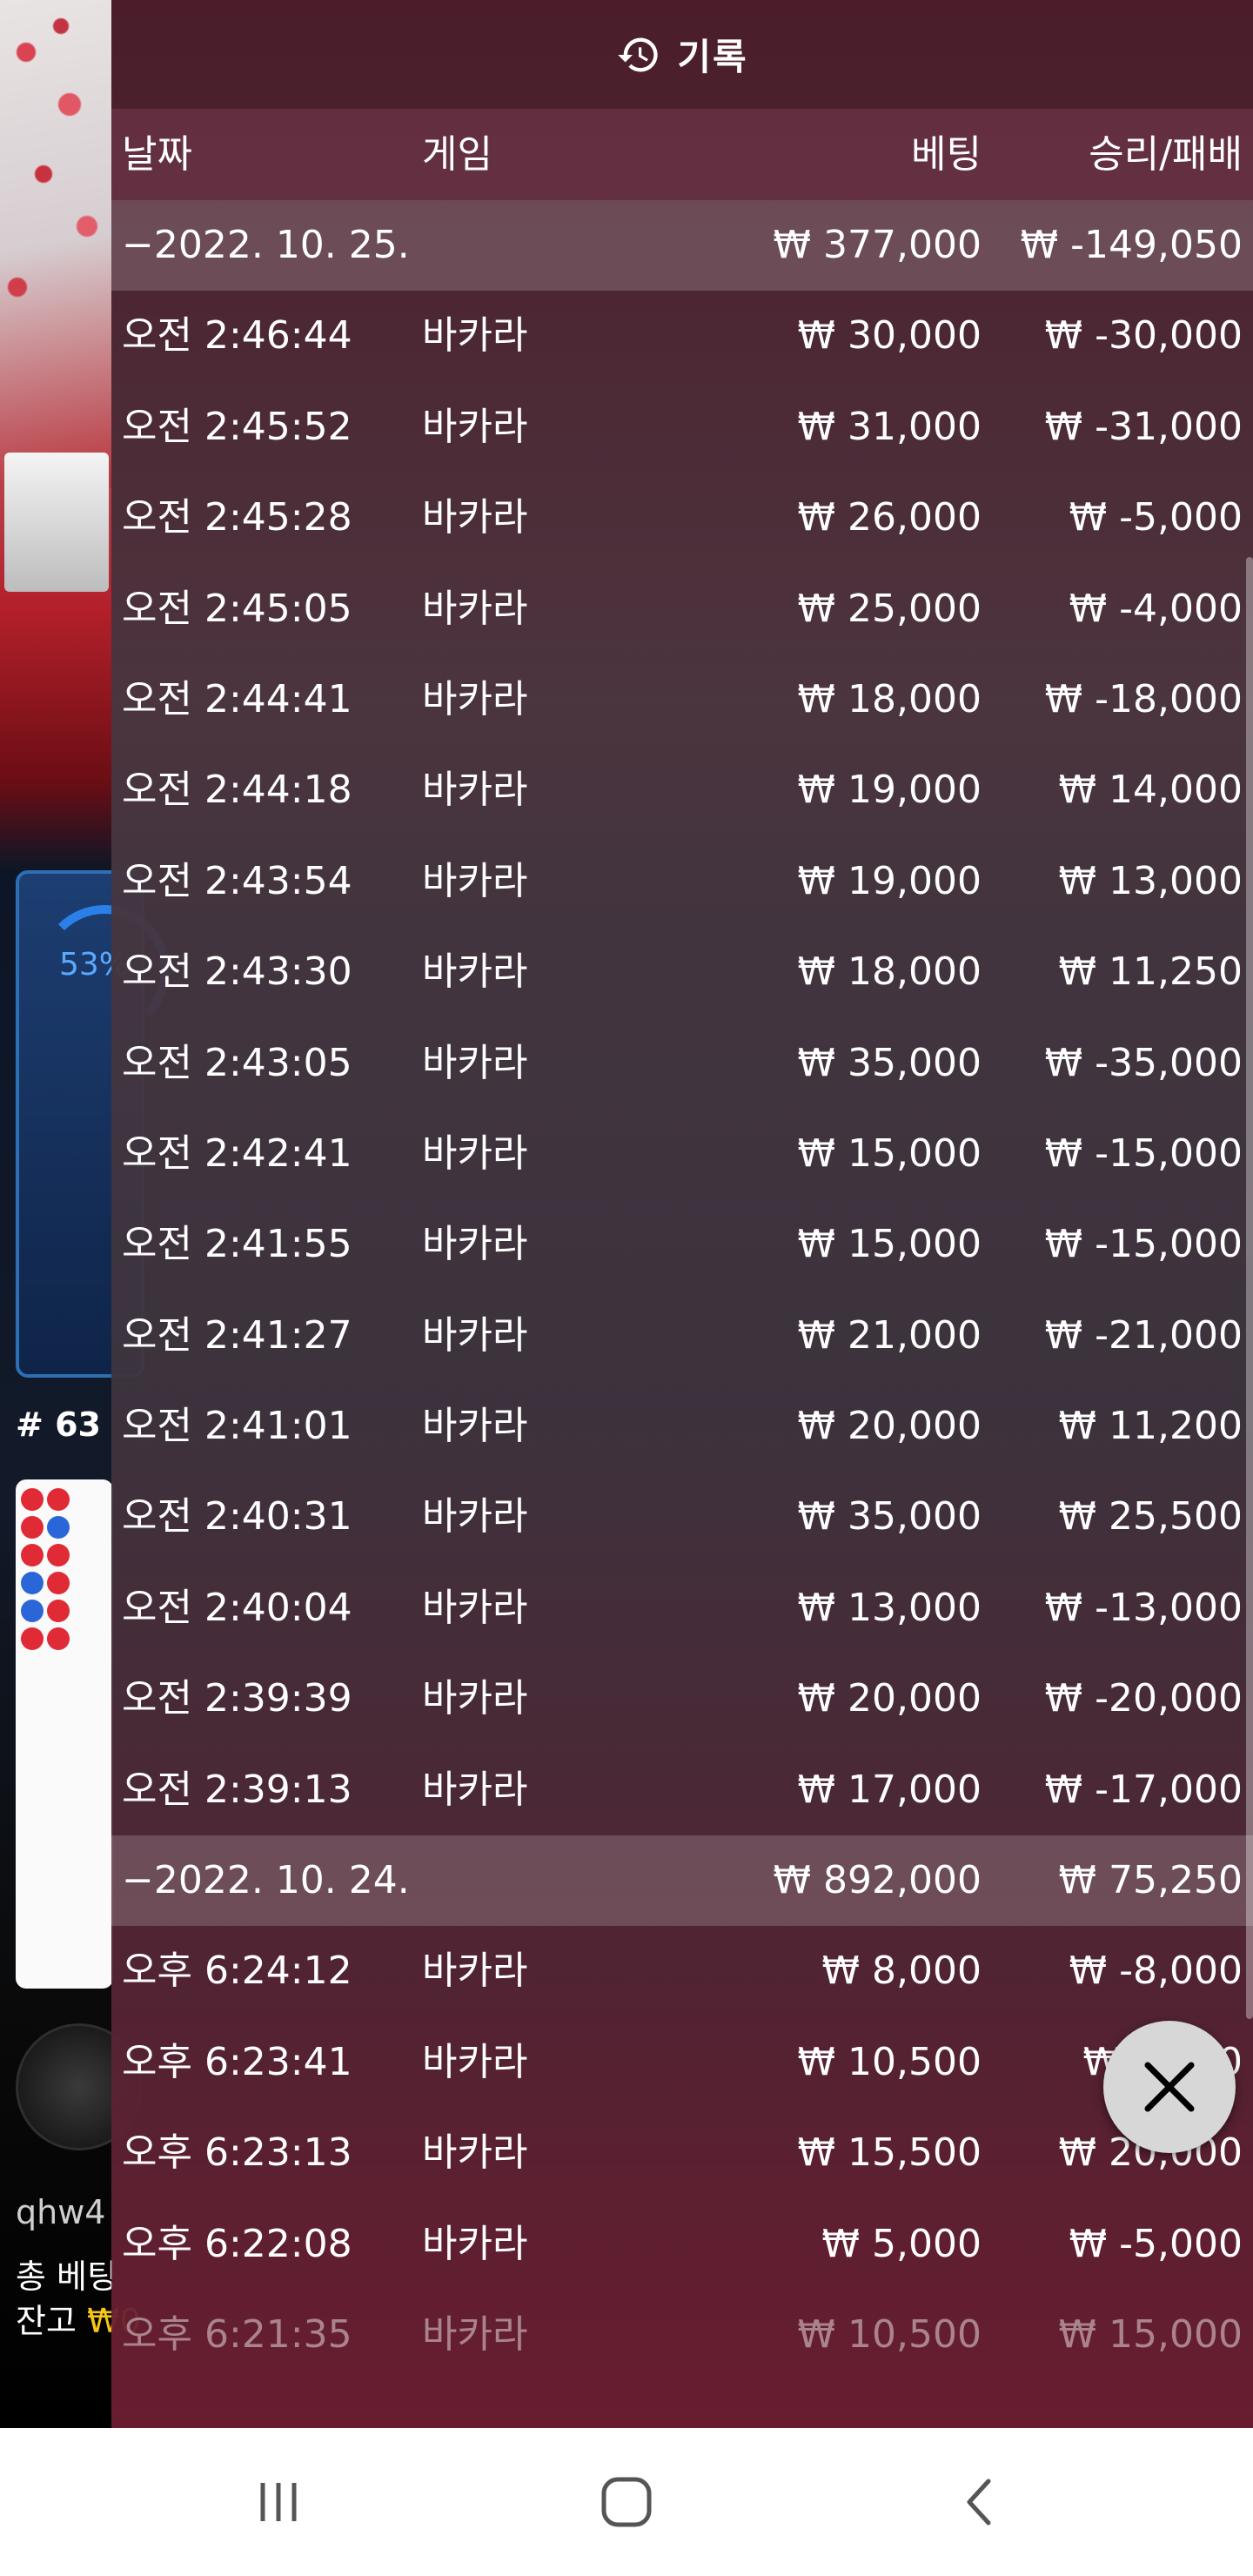 This screenshot has width=1253, height=2576. What do you see at coordinates (1143, 1335) in the screenshot?
I see `row-win-loss: ₩ -21,000` at bounding box center [1143, 1335].